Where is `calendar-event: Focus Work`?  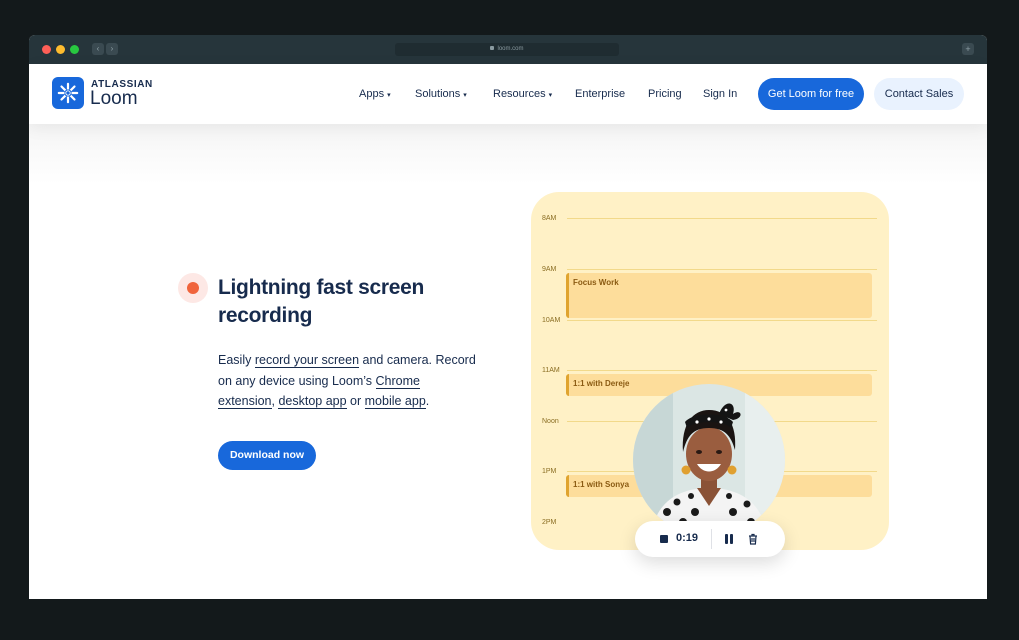
calendar-event: Focus Work is located at coordinates (719, 295).